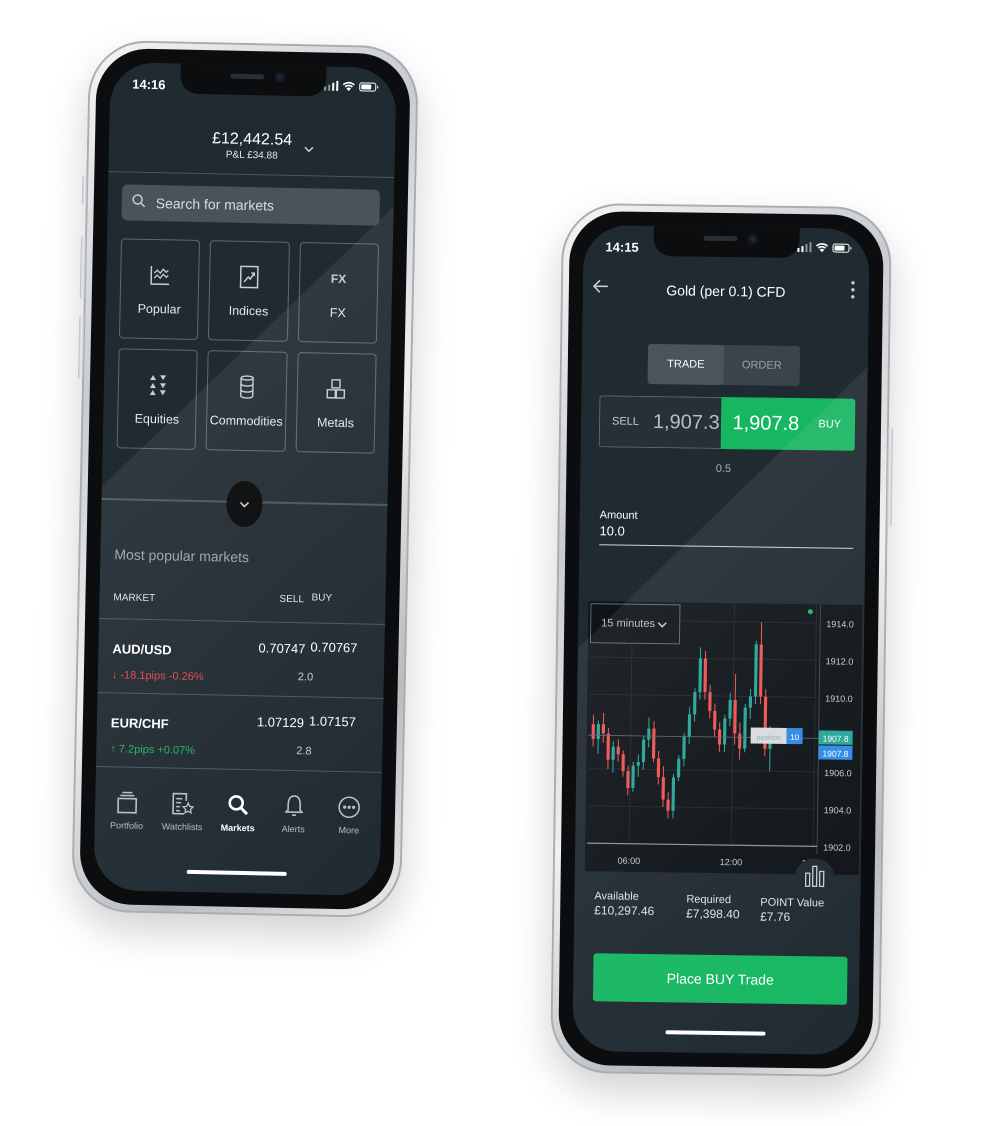 The image size is (1000, 1126). I want to click on y-tick-label: 1902.0, so click(837, 847).